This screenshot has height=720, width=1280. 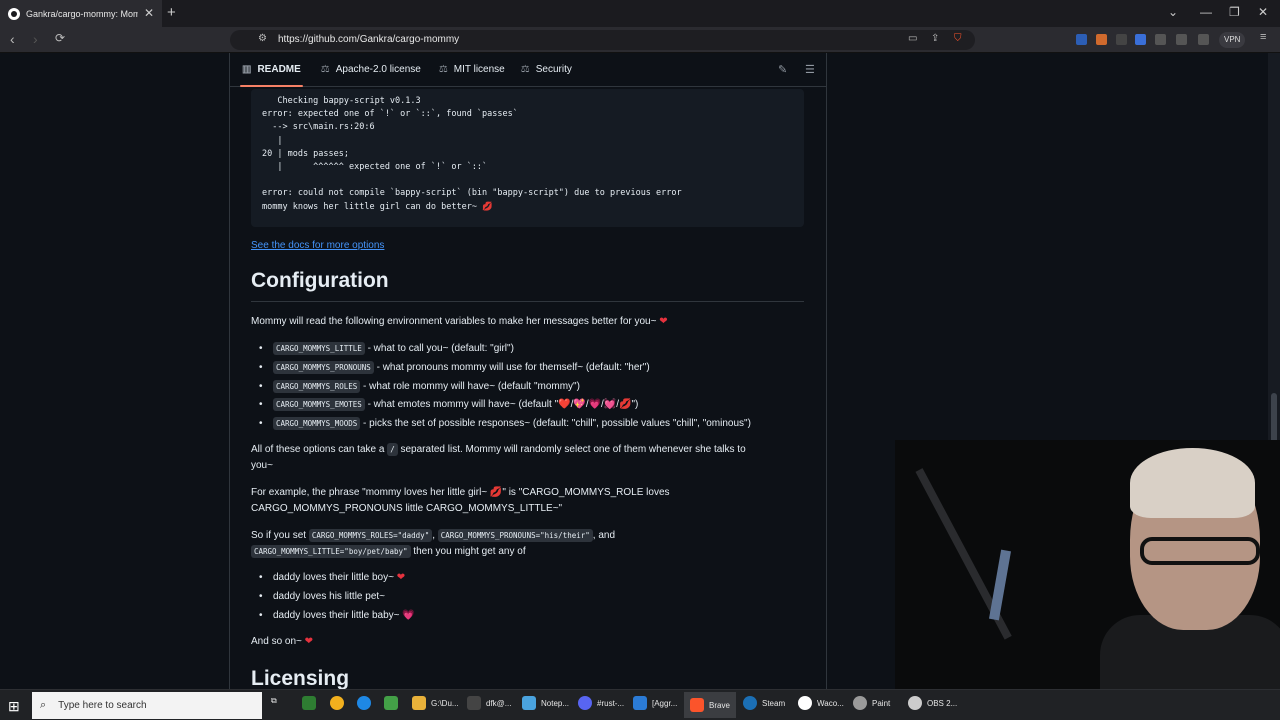 I want to click on wacom-icon, so click(x=805, y=703).